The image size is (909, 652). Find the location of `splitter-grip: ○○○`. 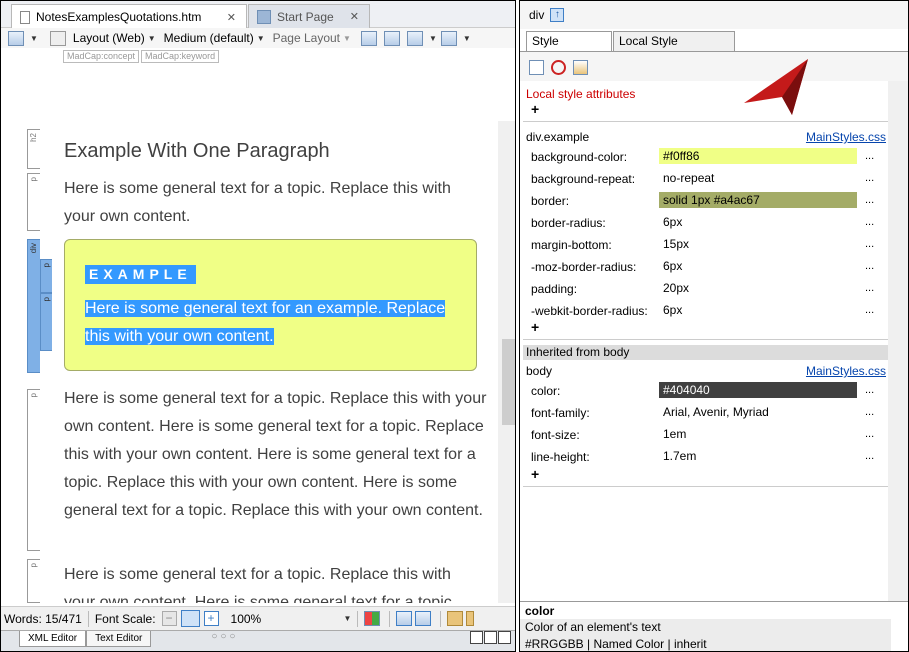

splitter-grip: ○○○ is located at coordinates (224, 636).